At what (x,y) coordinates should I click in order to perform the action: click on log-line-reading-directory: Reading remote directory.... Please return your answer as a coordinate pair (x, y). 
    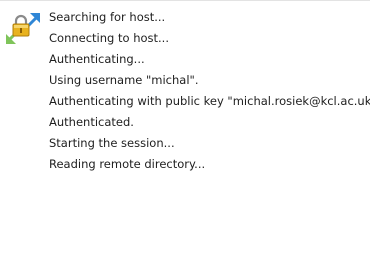
    Looking at the image, I should click on (127, 164).